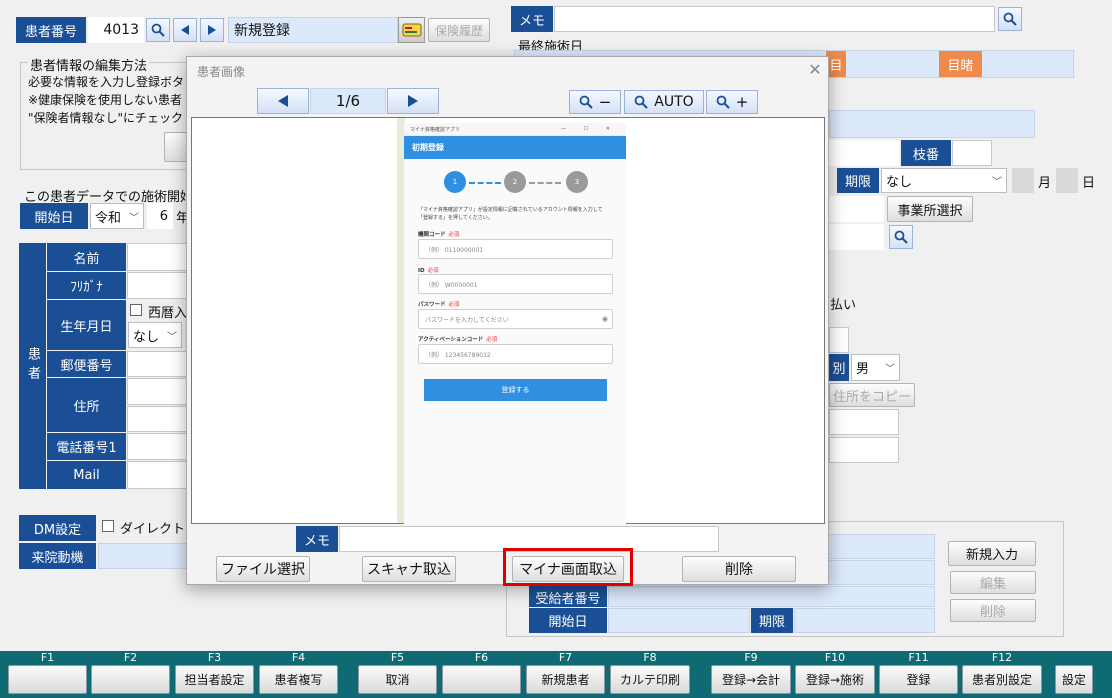 The height and width of the screenshot is (698, 1112). I want to click on year-input: 6, so click(160, 216).